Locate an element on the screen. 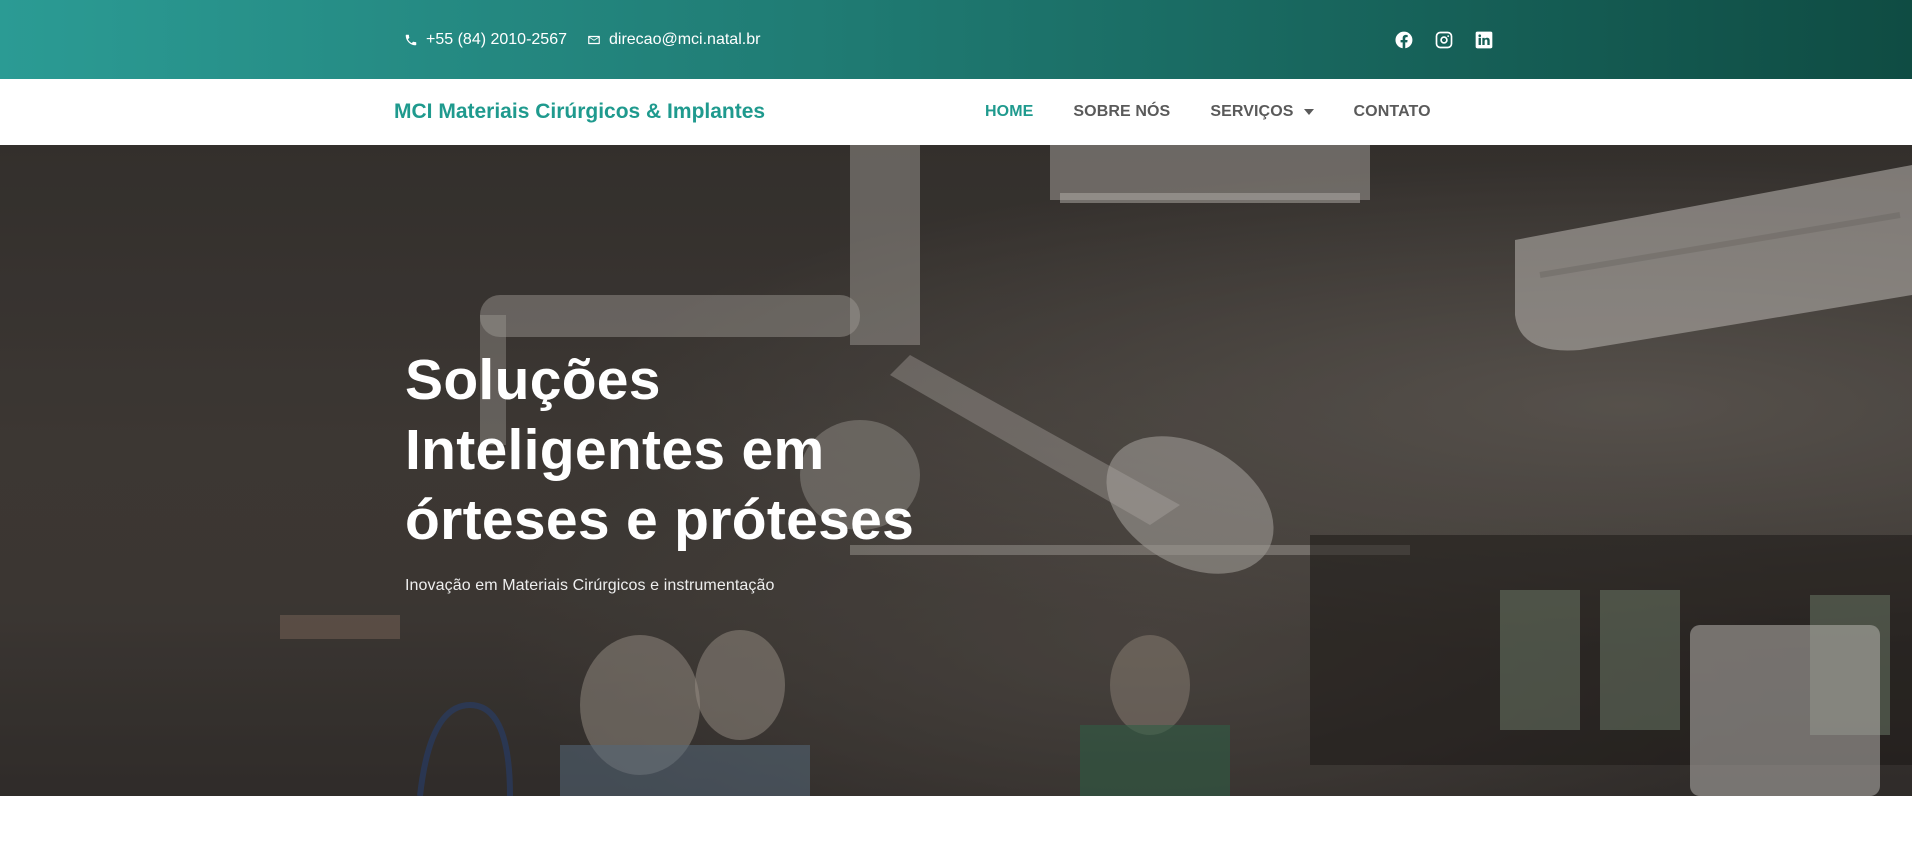 This screenshot has width=1912, height=842. email-link: direcao@mci.natal.br is located at coordinates (673, 40).